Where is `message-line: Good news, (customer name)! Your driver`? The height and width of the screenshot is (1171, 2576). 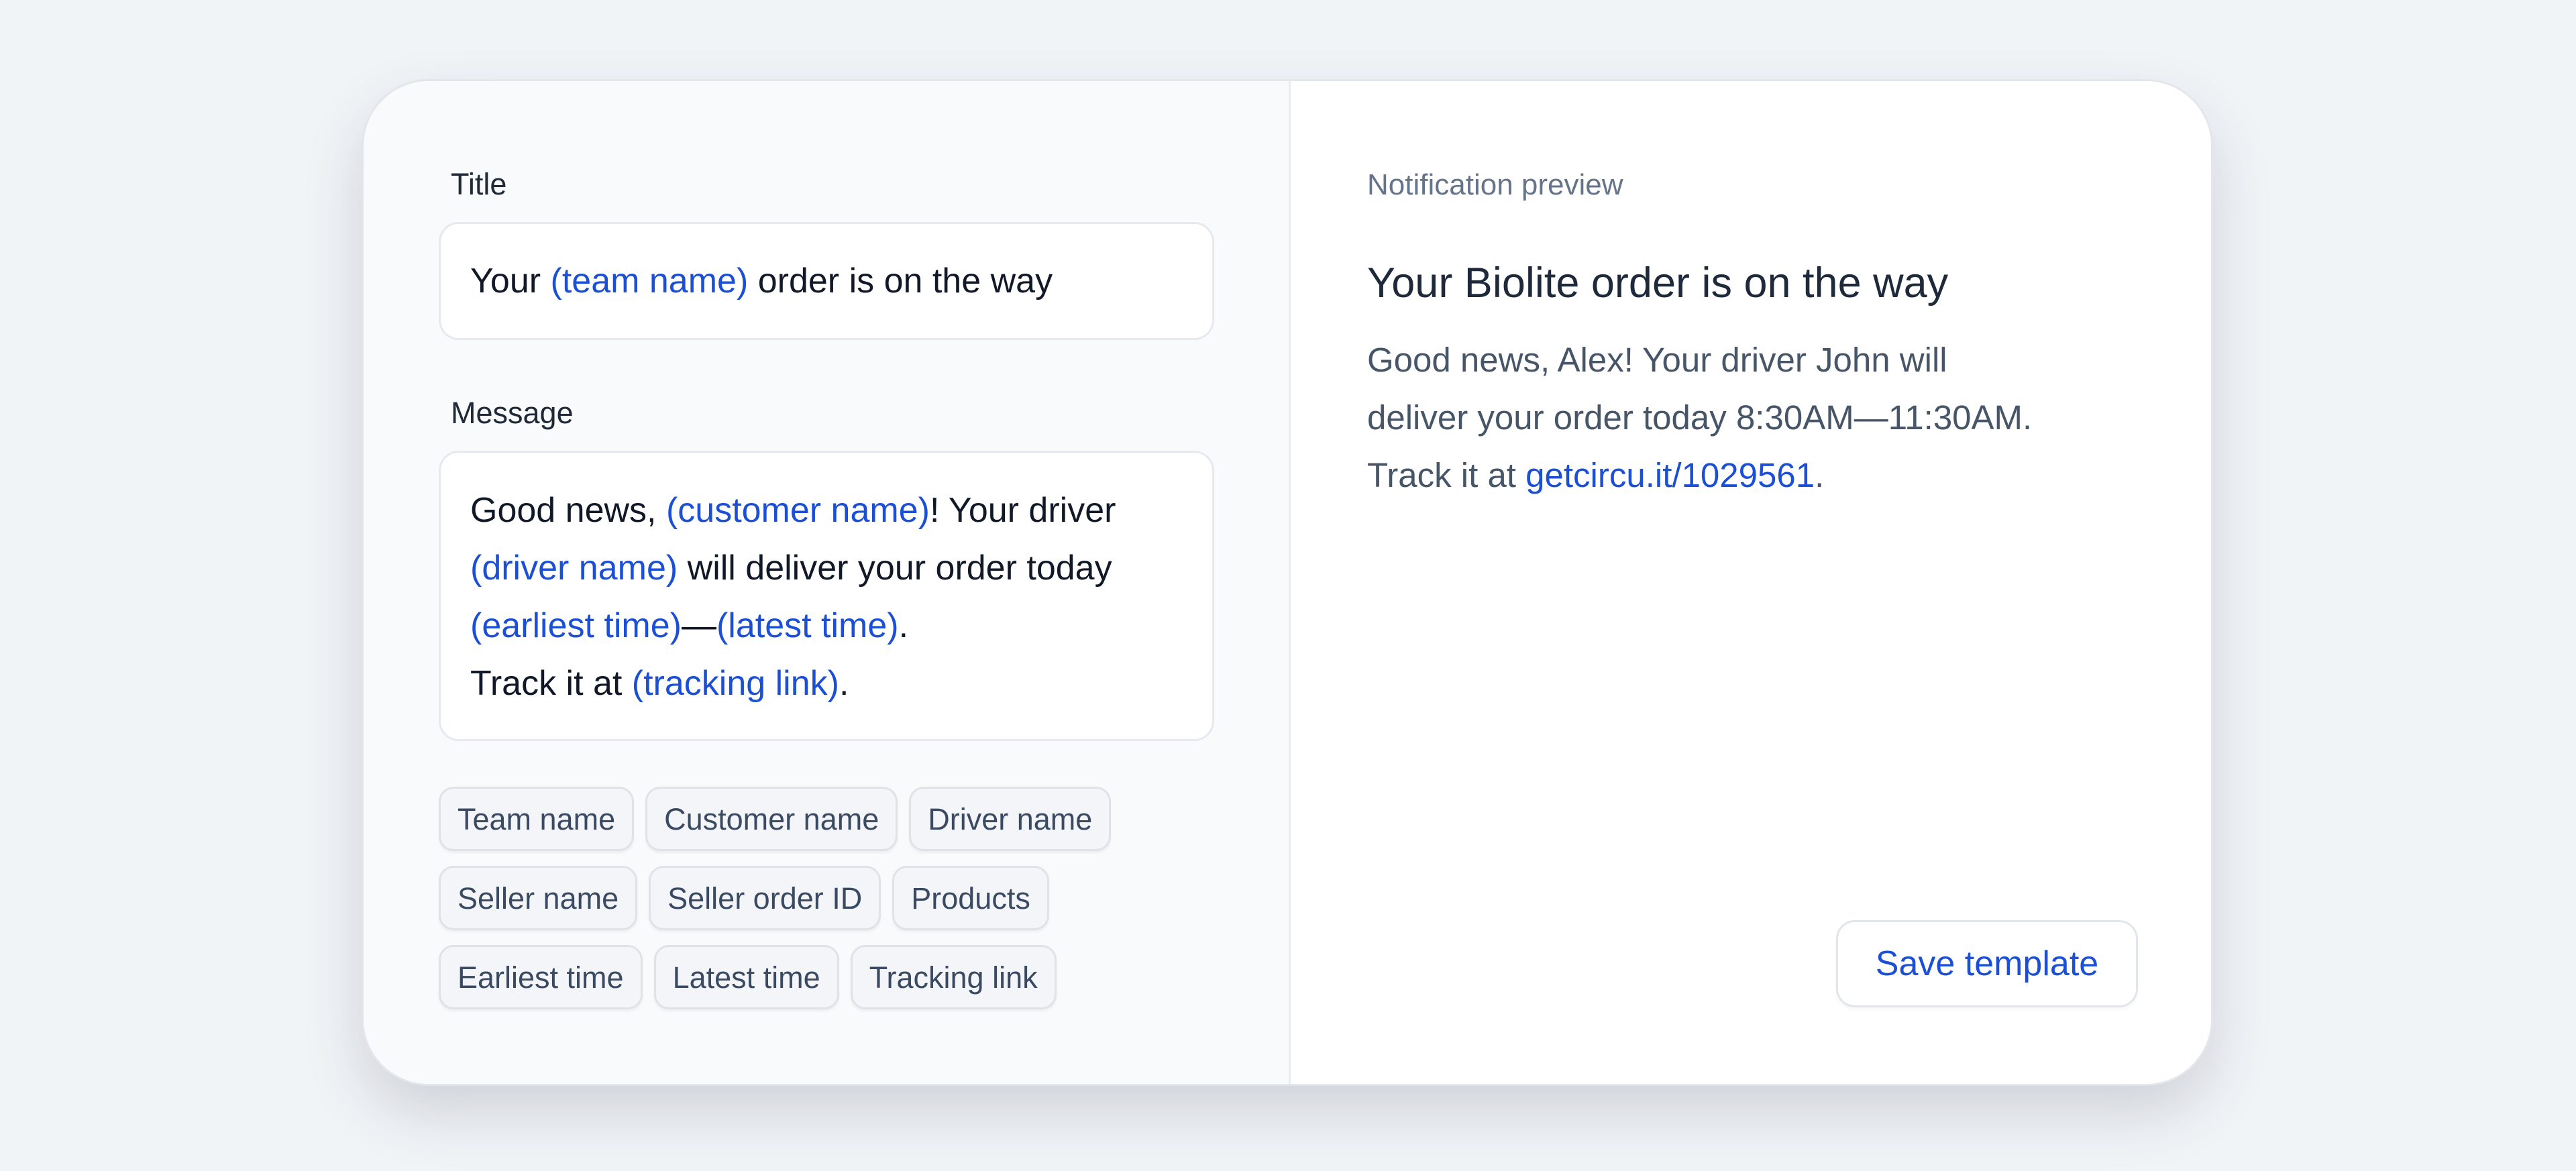 message-line: Good news, (customer name)! Your driver is located at coordinates (793, 510).